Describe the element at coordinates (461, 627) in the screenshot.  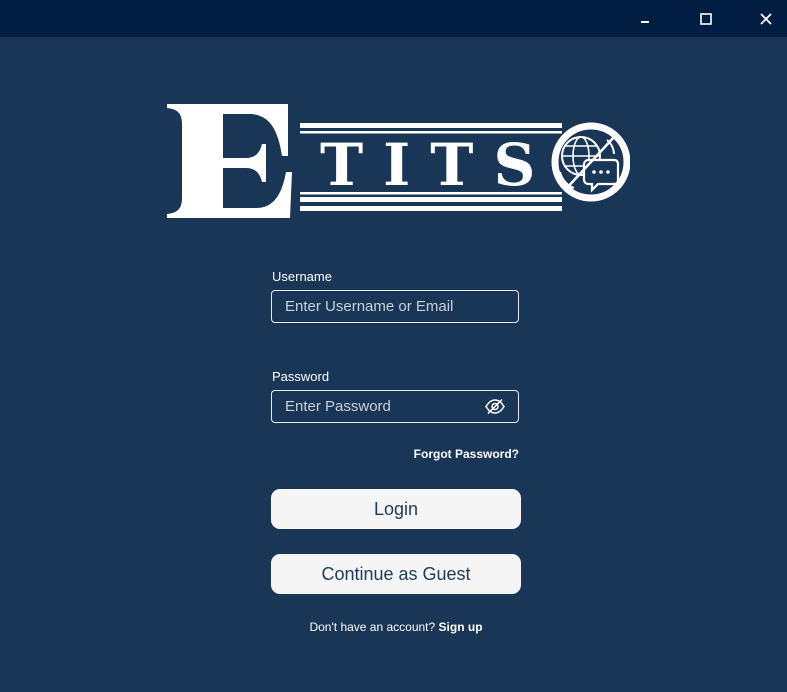
I see `signup-link: Sign up` at that location.